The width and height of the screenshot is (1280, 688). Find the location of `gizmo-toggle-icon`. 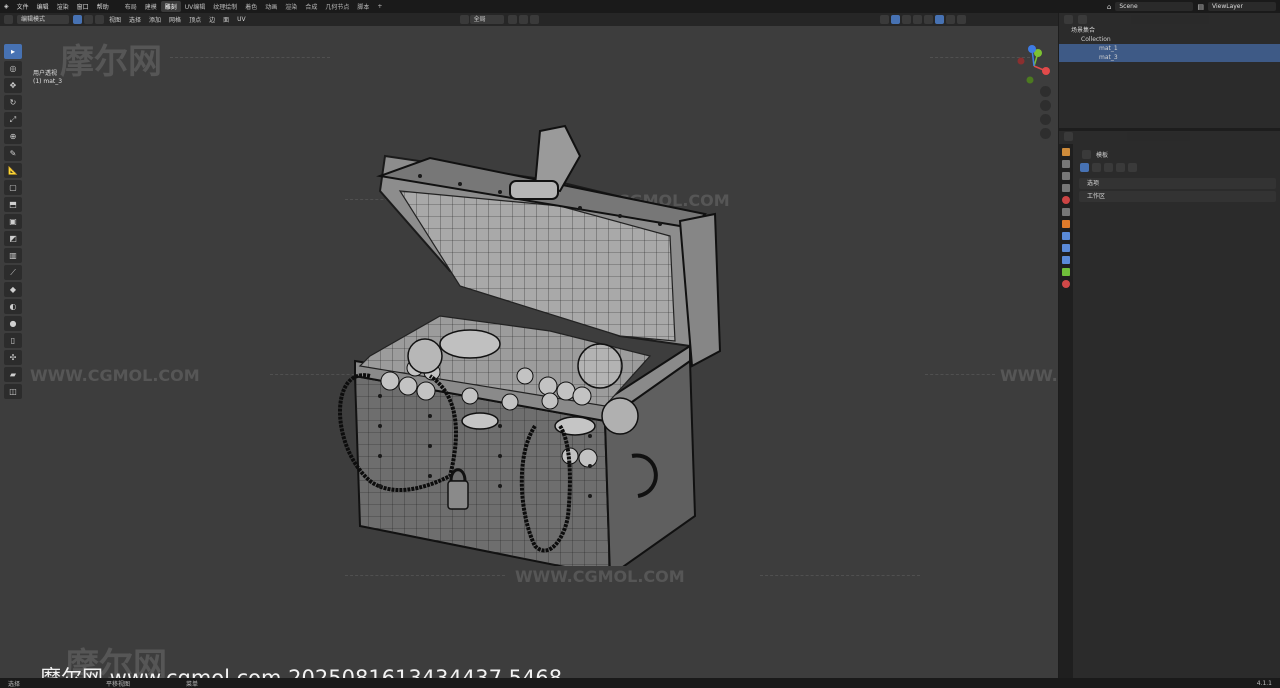

gizmo-toggle-icon is located at coordinates (895, 19).